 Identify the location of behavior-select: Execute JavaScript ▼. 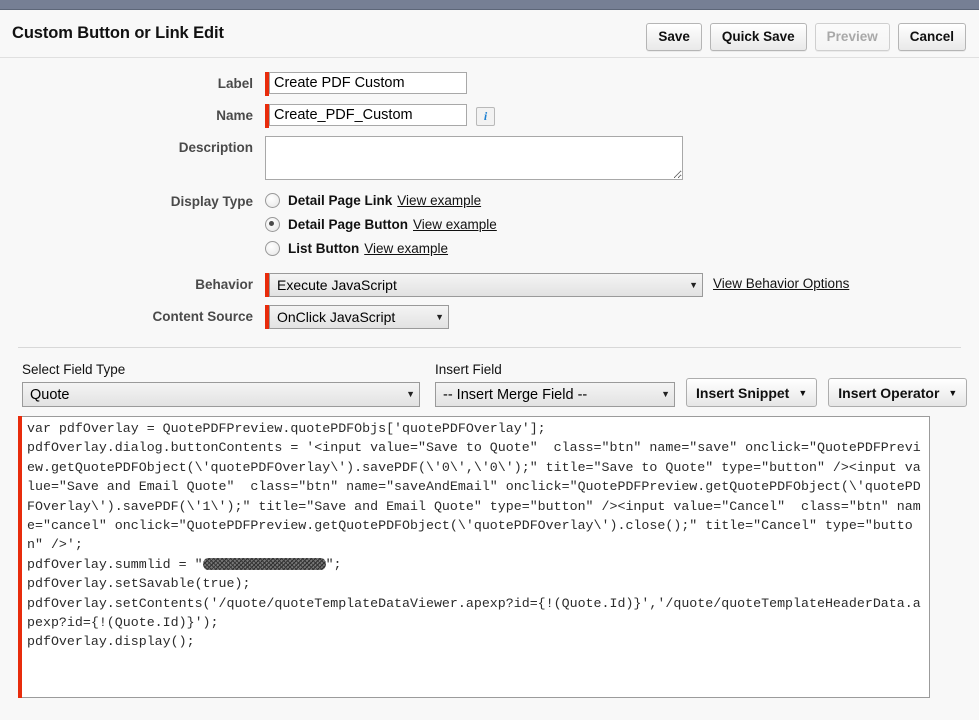
(486, 285).